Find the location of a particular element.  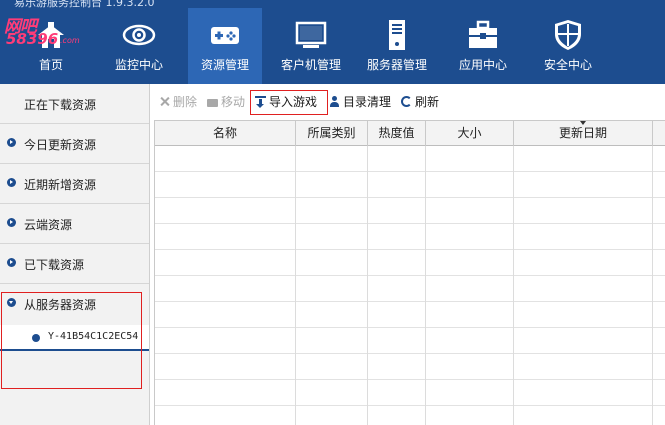

sidebar-item-recent-added: 近期新增资源 is located at coordinates (74, 184).